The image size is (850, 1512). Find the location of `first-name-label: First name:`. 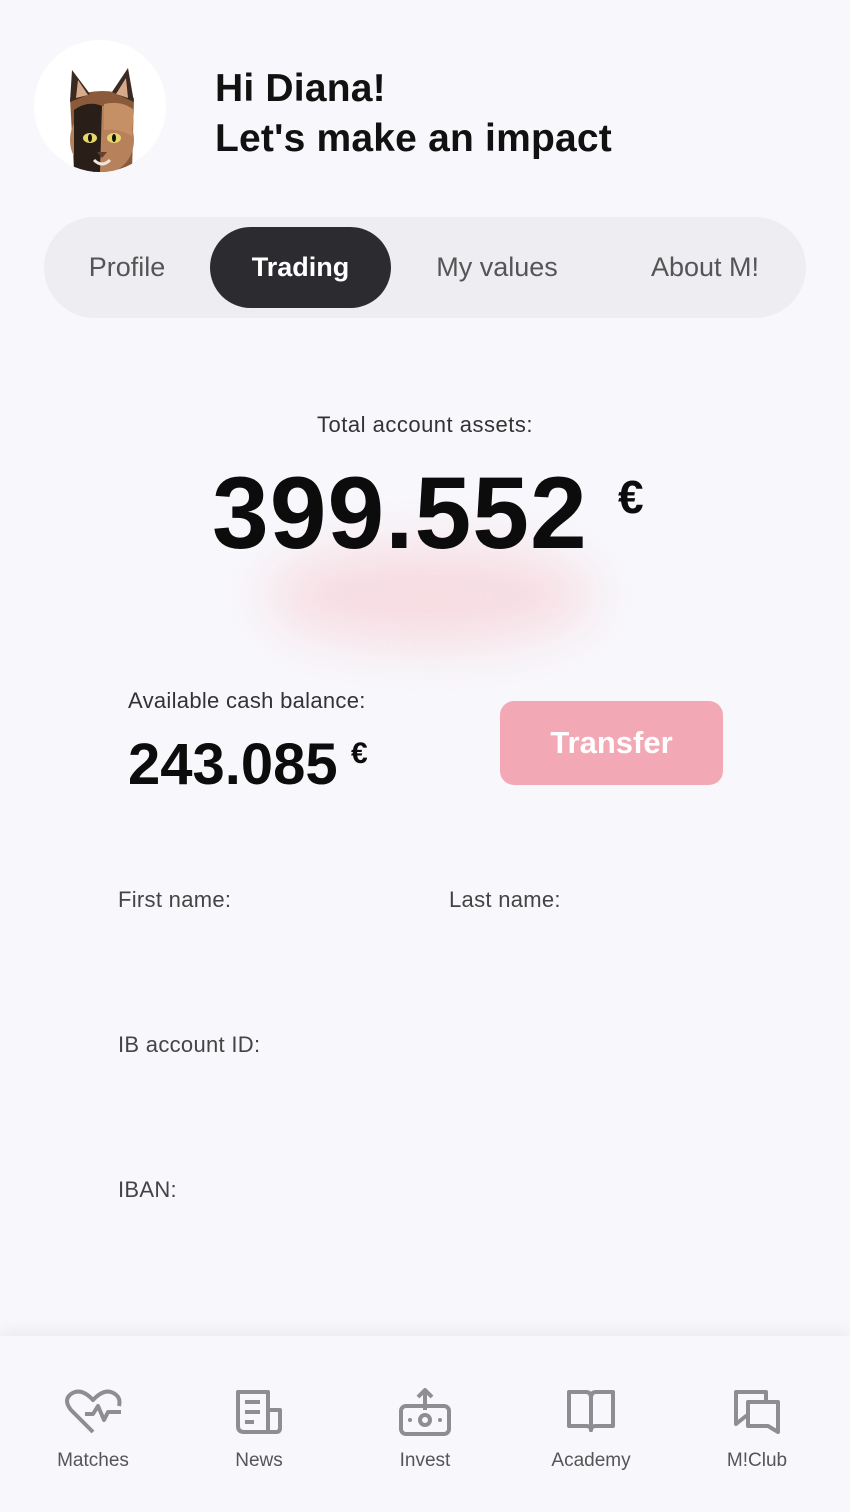

first-name-label: First name: is located at coordinates (175, 899).